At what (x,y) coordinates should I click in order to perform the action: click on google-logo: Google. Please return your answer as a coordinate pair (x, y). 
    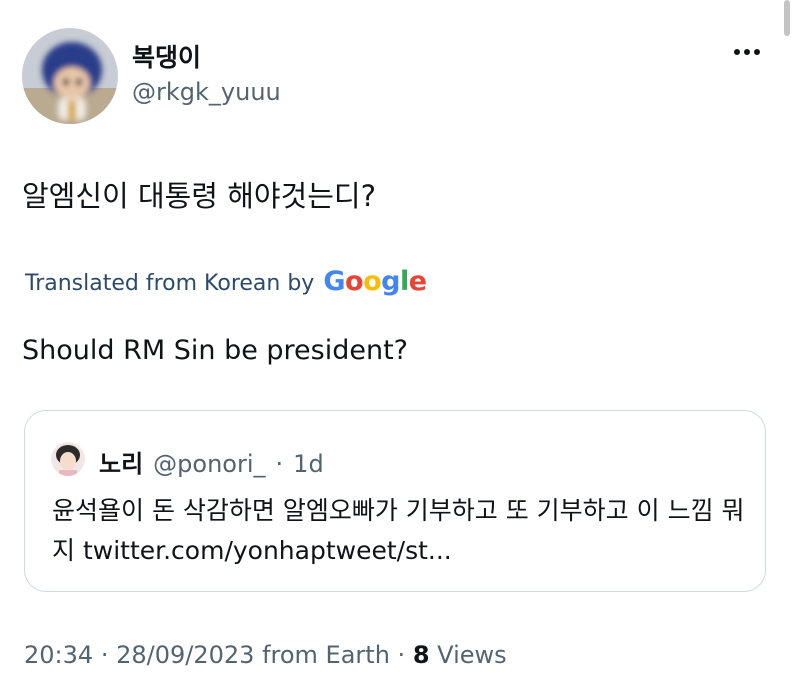
    Looking at the image, I should click on (375, 281).